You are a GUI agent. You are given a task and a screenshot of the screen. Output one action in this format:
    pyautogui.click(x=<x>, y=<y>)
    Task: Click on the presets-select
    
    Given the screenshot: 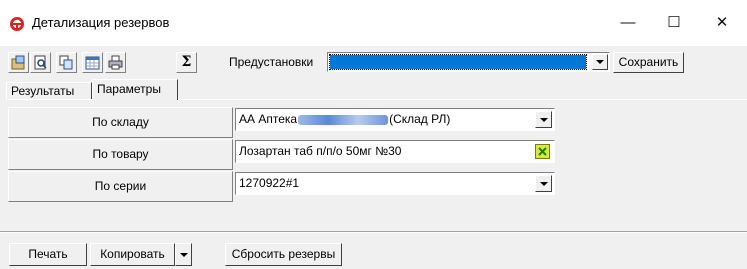 What is the action you would take?
    pyautogui.click(x=468, y=62)
    